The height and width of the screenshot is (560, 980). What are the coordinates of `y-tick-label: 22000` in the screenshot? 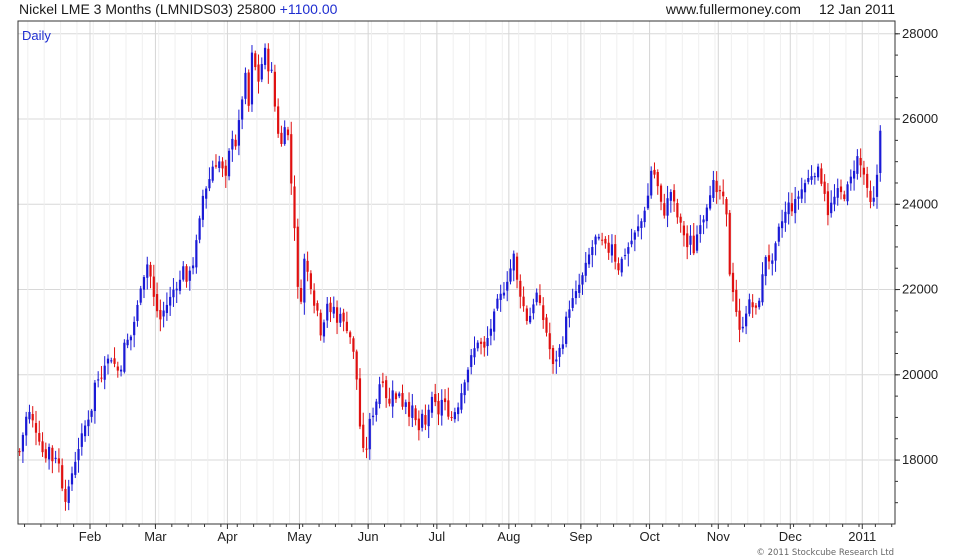 It's located at (920, 289).